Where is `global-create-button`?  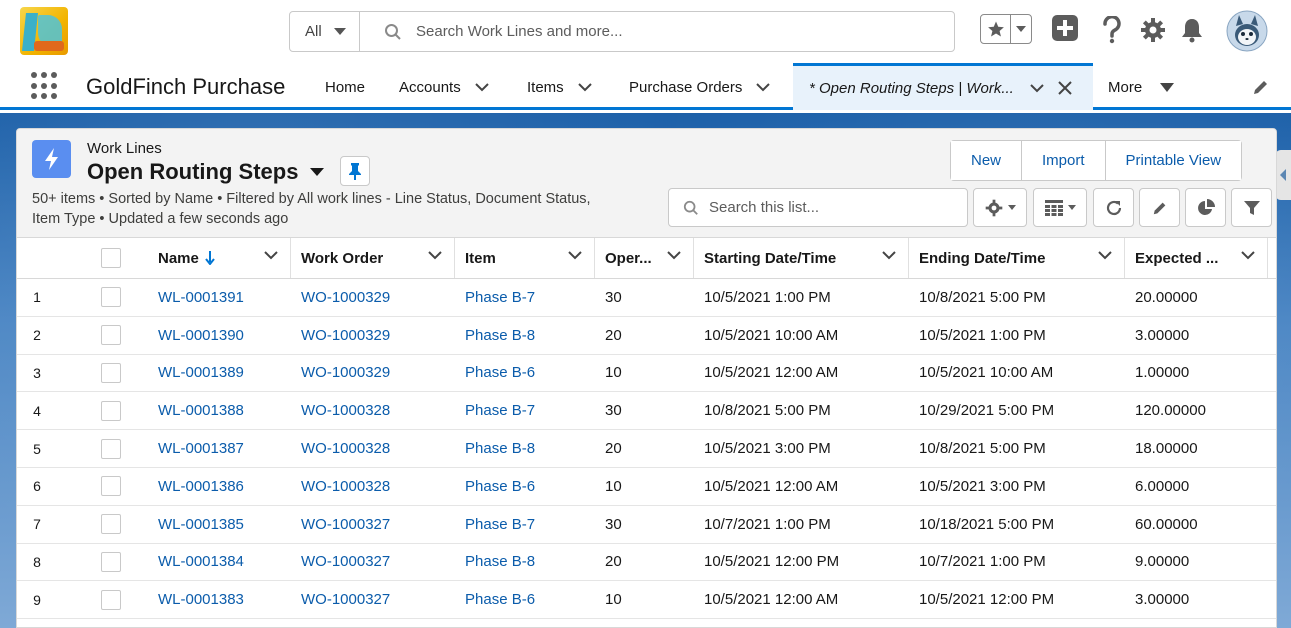
global-create-button is located at coordinates (1065, 30).